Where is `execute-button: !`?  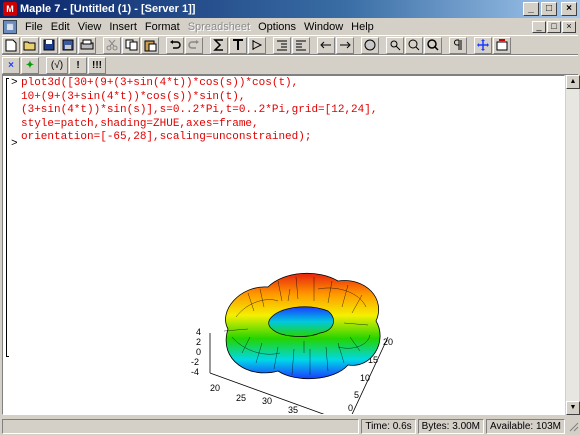
execute-button: ! is located at coordinates (78, 65).